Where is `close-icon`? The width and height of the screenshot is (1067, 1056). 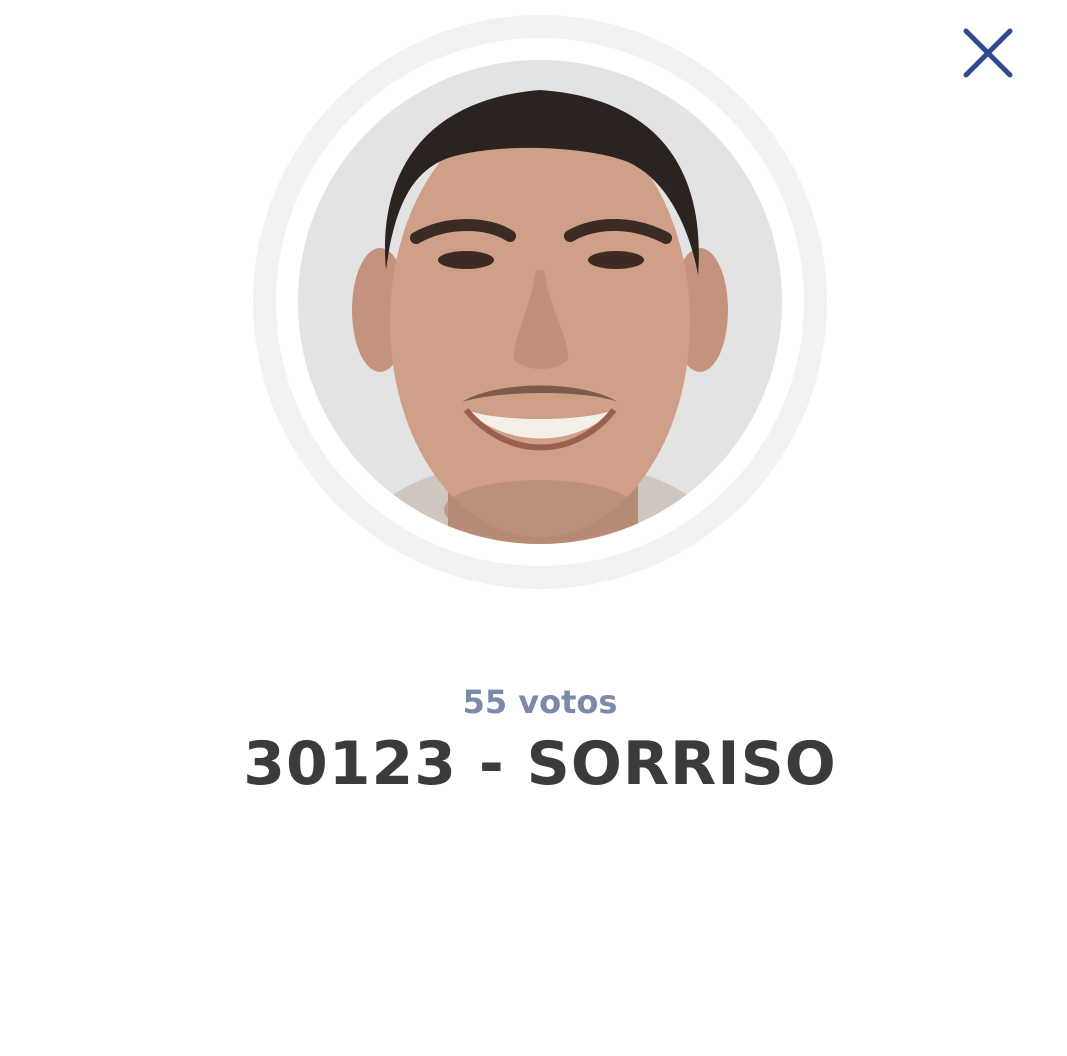
close-icon is located at coordinates (988, 53).